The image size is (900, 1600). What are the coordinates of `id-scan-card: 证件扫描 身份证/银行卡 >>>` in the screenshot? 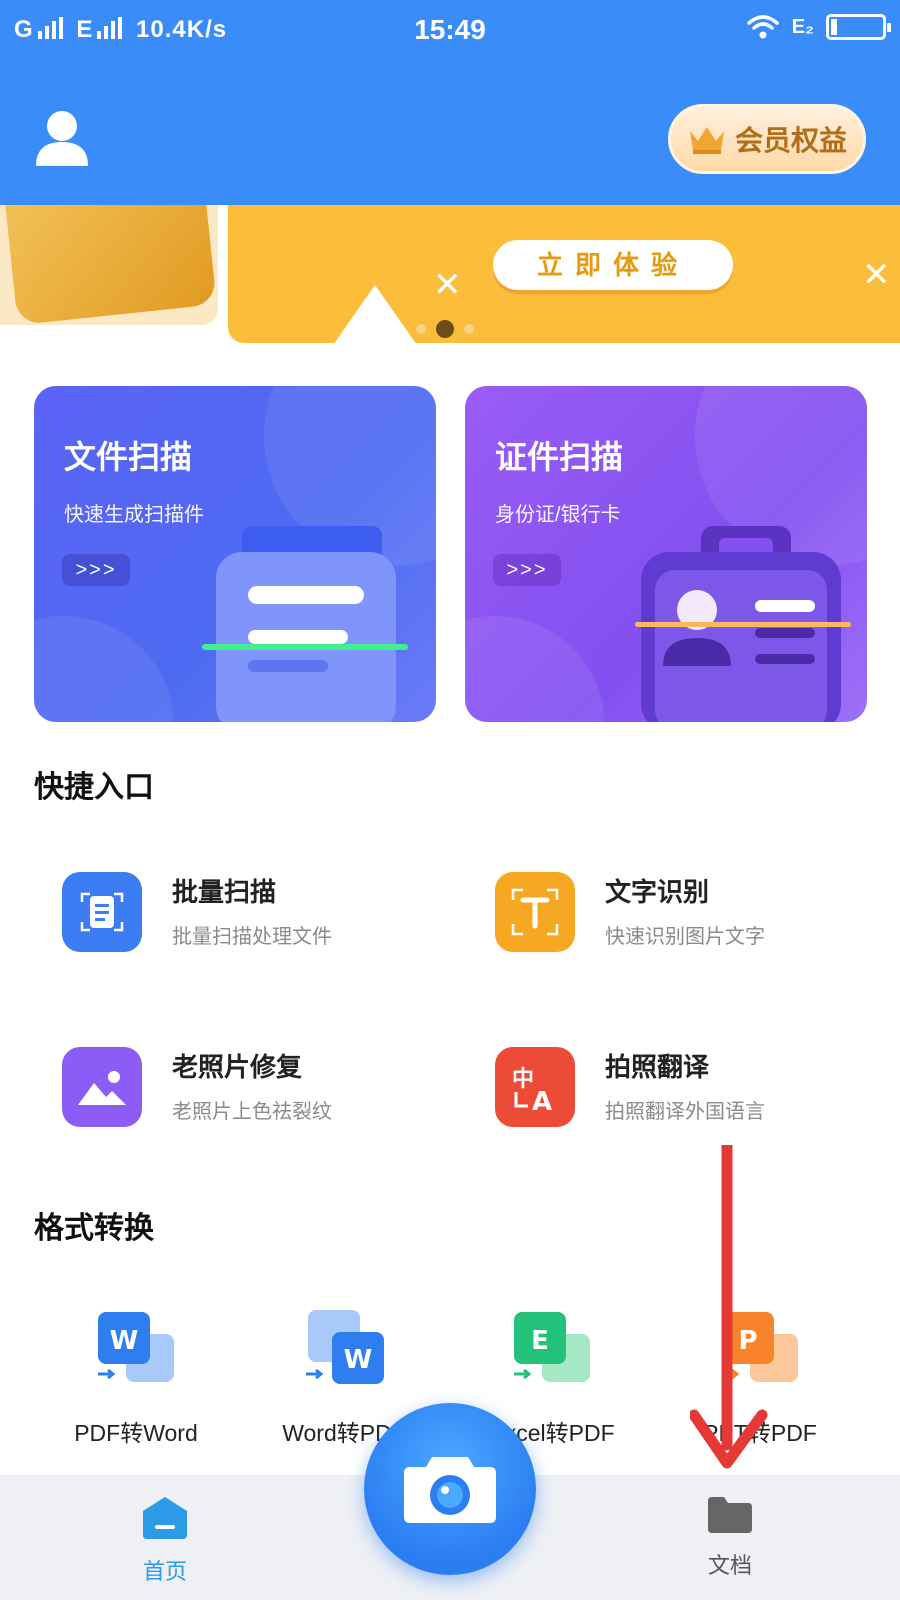 It's located at (666, 554).